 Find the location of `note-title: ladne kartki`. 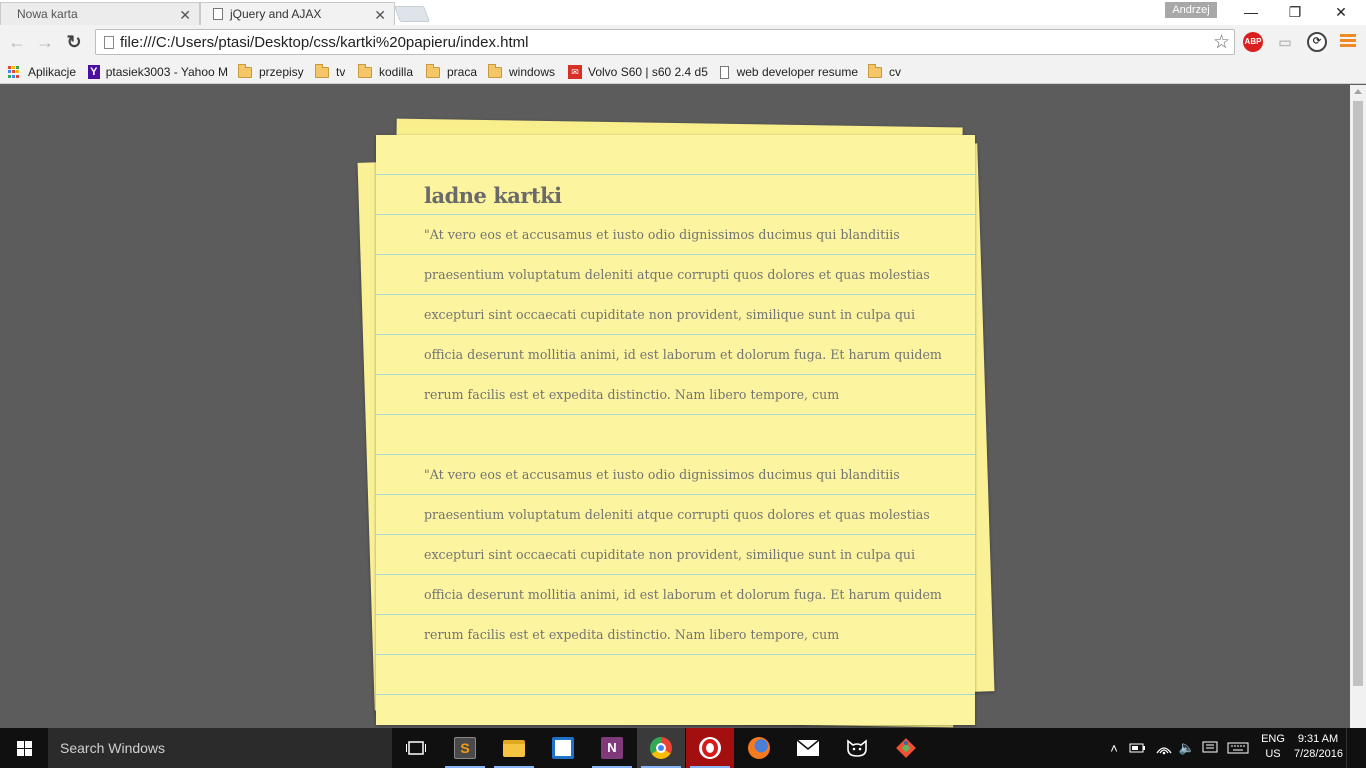

note-title: ladne kartki is located at coordinates (493, 195).